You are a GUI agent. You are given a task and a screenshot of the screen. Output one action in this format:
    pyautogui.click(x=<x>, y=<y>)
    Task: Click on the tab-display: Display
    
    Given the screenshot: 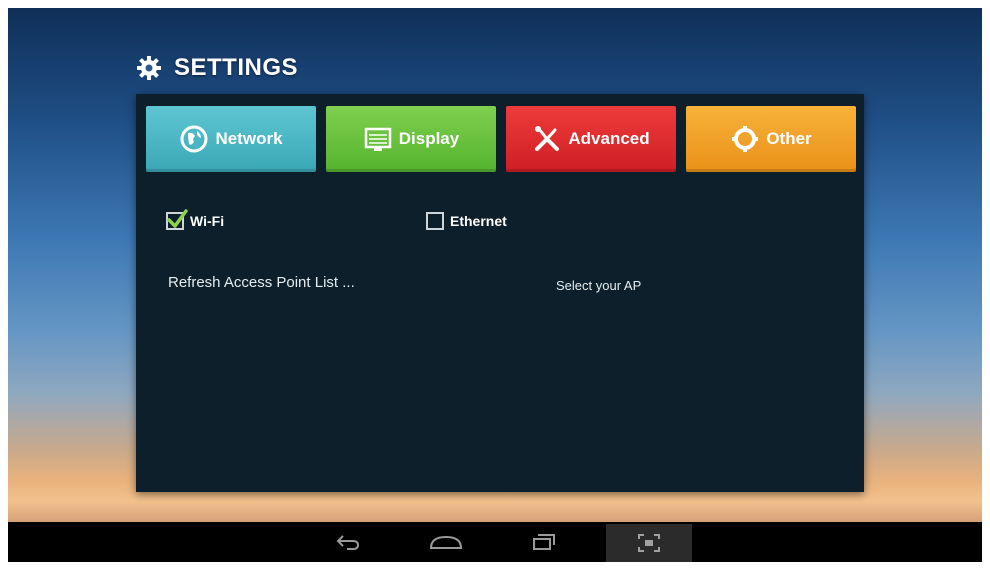 What is the action you would take?
    pyautogui.click(x=411, y=139)
    